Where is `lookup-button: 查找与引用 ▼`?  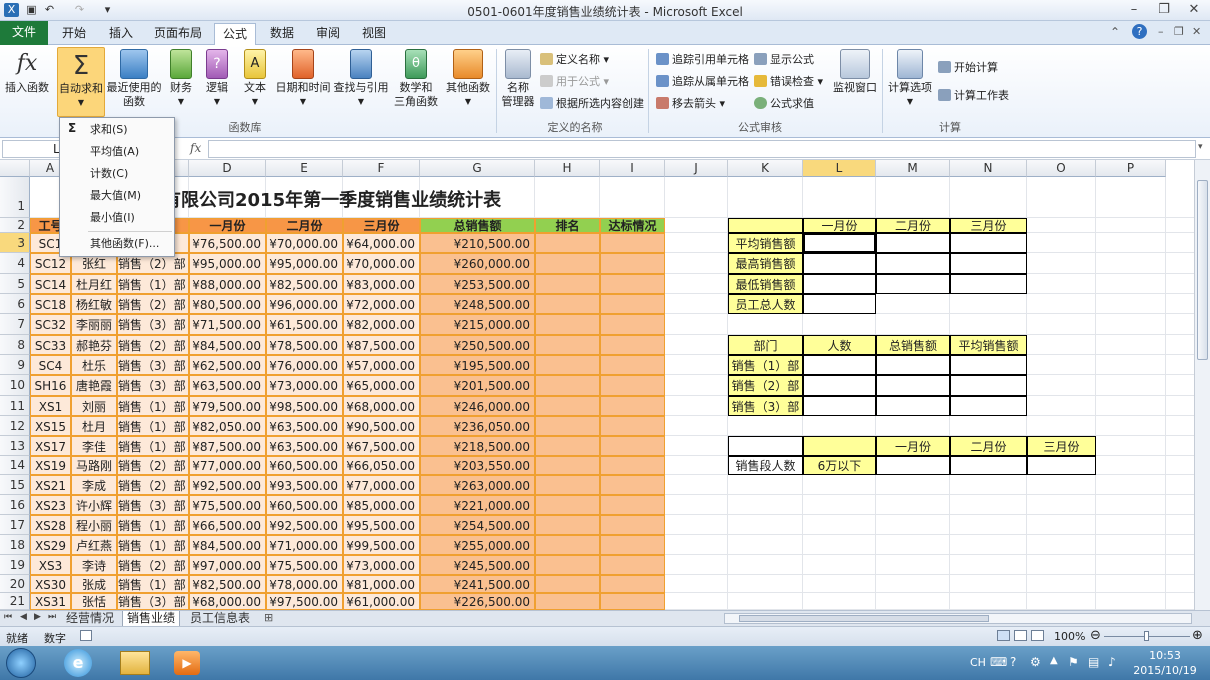 lookup-button: 查找与引用 ▼ is located at coordinates (361, 79).